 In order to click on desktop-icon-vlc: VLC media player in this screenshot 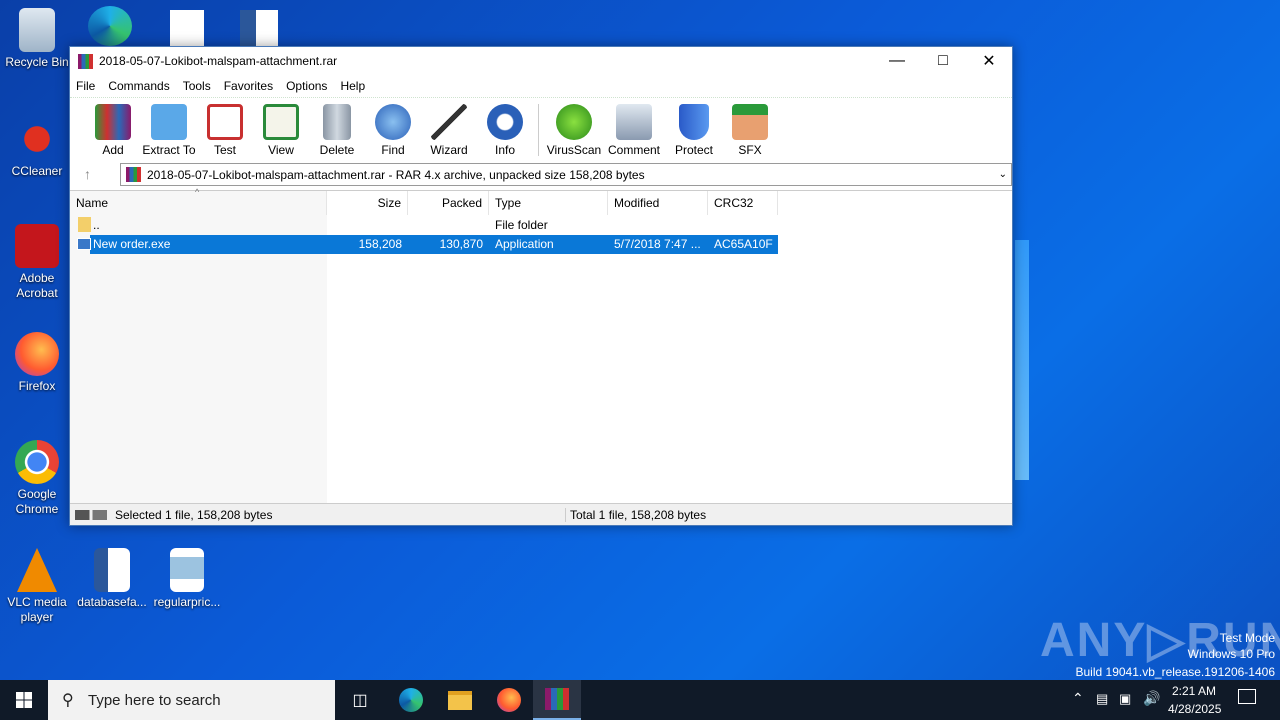, I will do `click(37, 586)`.